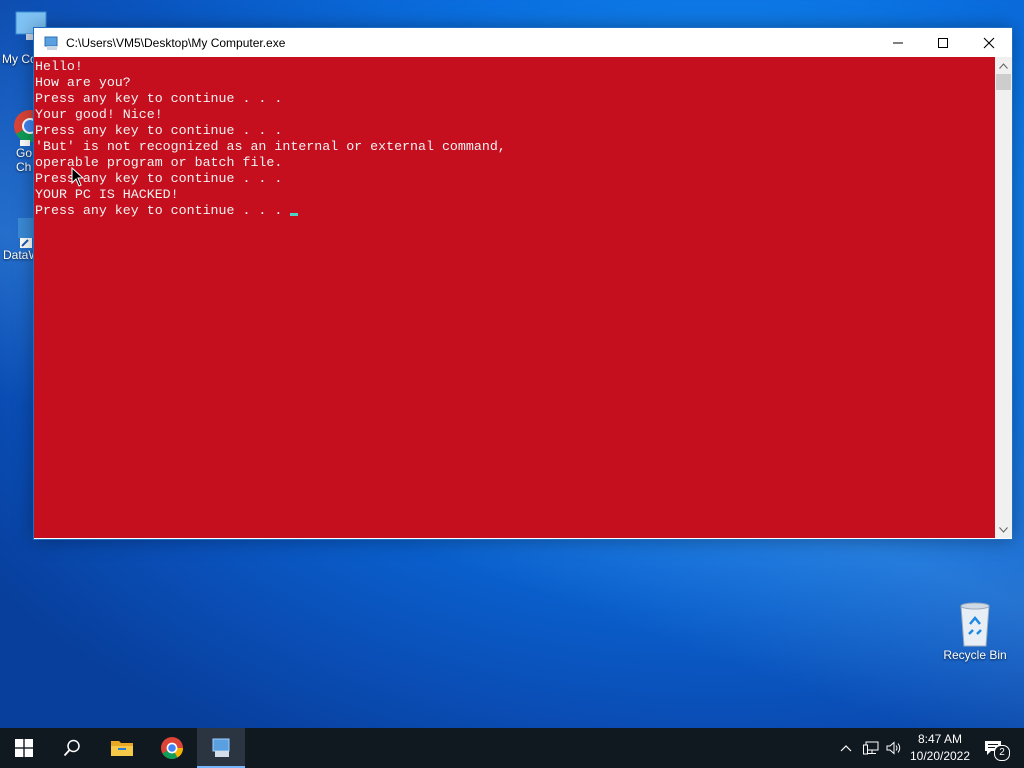 This screenshot has width=1024, height=768. Describe the element at coordinates (975, 655) in the screenshot. I see `desktop-icon-label: Recycle Bin` at that location.